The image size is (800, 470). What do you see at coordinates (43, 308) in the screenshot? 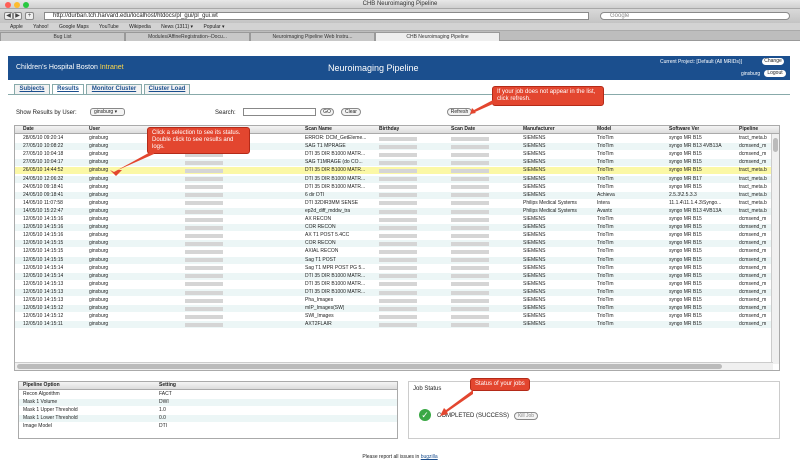
I see `table-cell: 12/05/10 14:15:12` at bounding box center [43, 308].